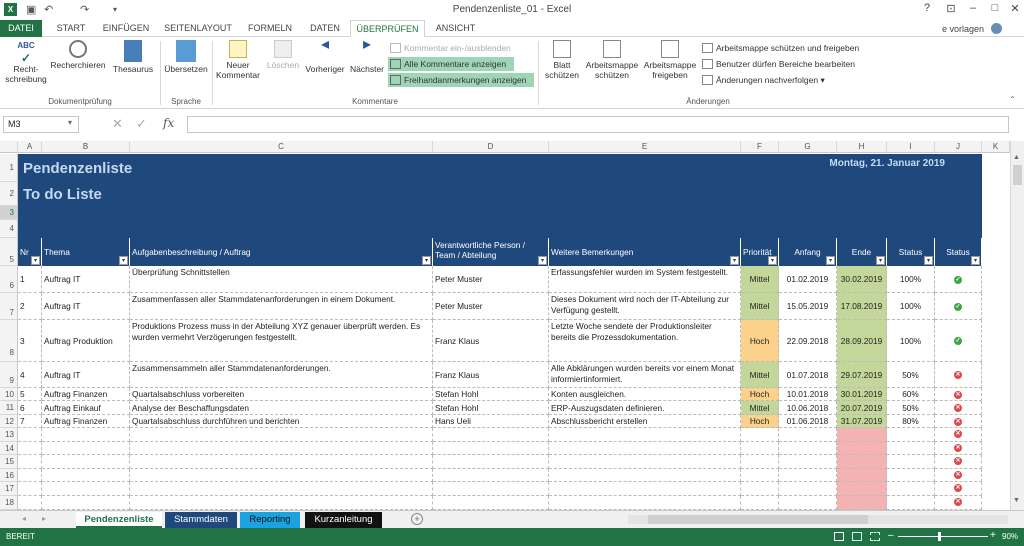  What do you see at coordinates (387, 29) in the screenshot?
I see `tab-ueberpruefen: ÜBERPRÜFEN` at bounding box center [387, 29].